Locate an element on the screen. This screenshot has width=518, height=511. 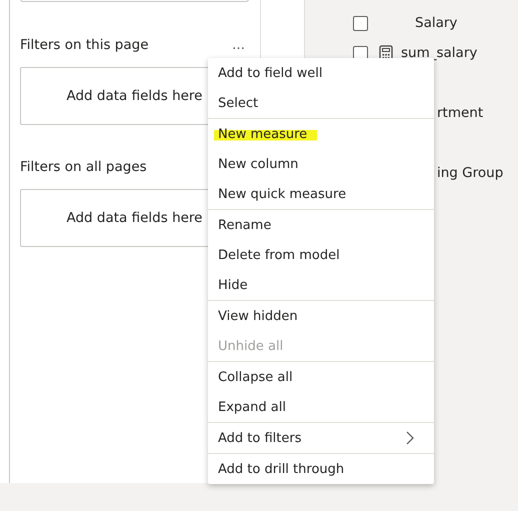
section-title: Filters on all pages is located at coordinates (83, 167).